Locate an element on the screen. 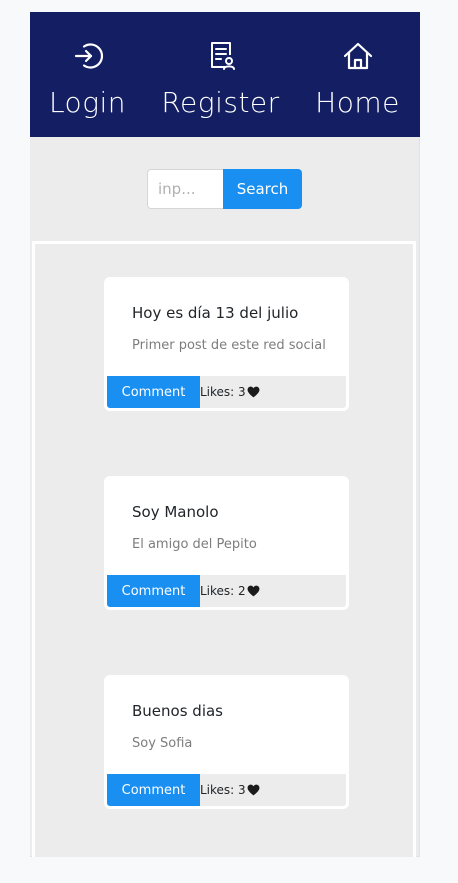 The height and width of the screenshot is (883, 458). post-title: Soy Manolo is located at coordinates (175, 512).